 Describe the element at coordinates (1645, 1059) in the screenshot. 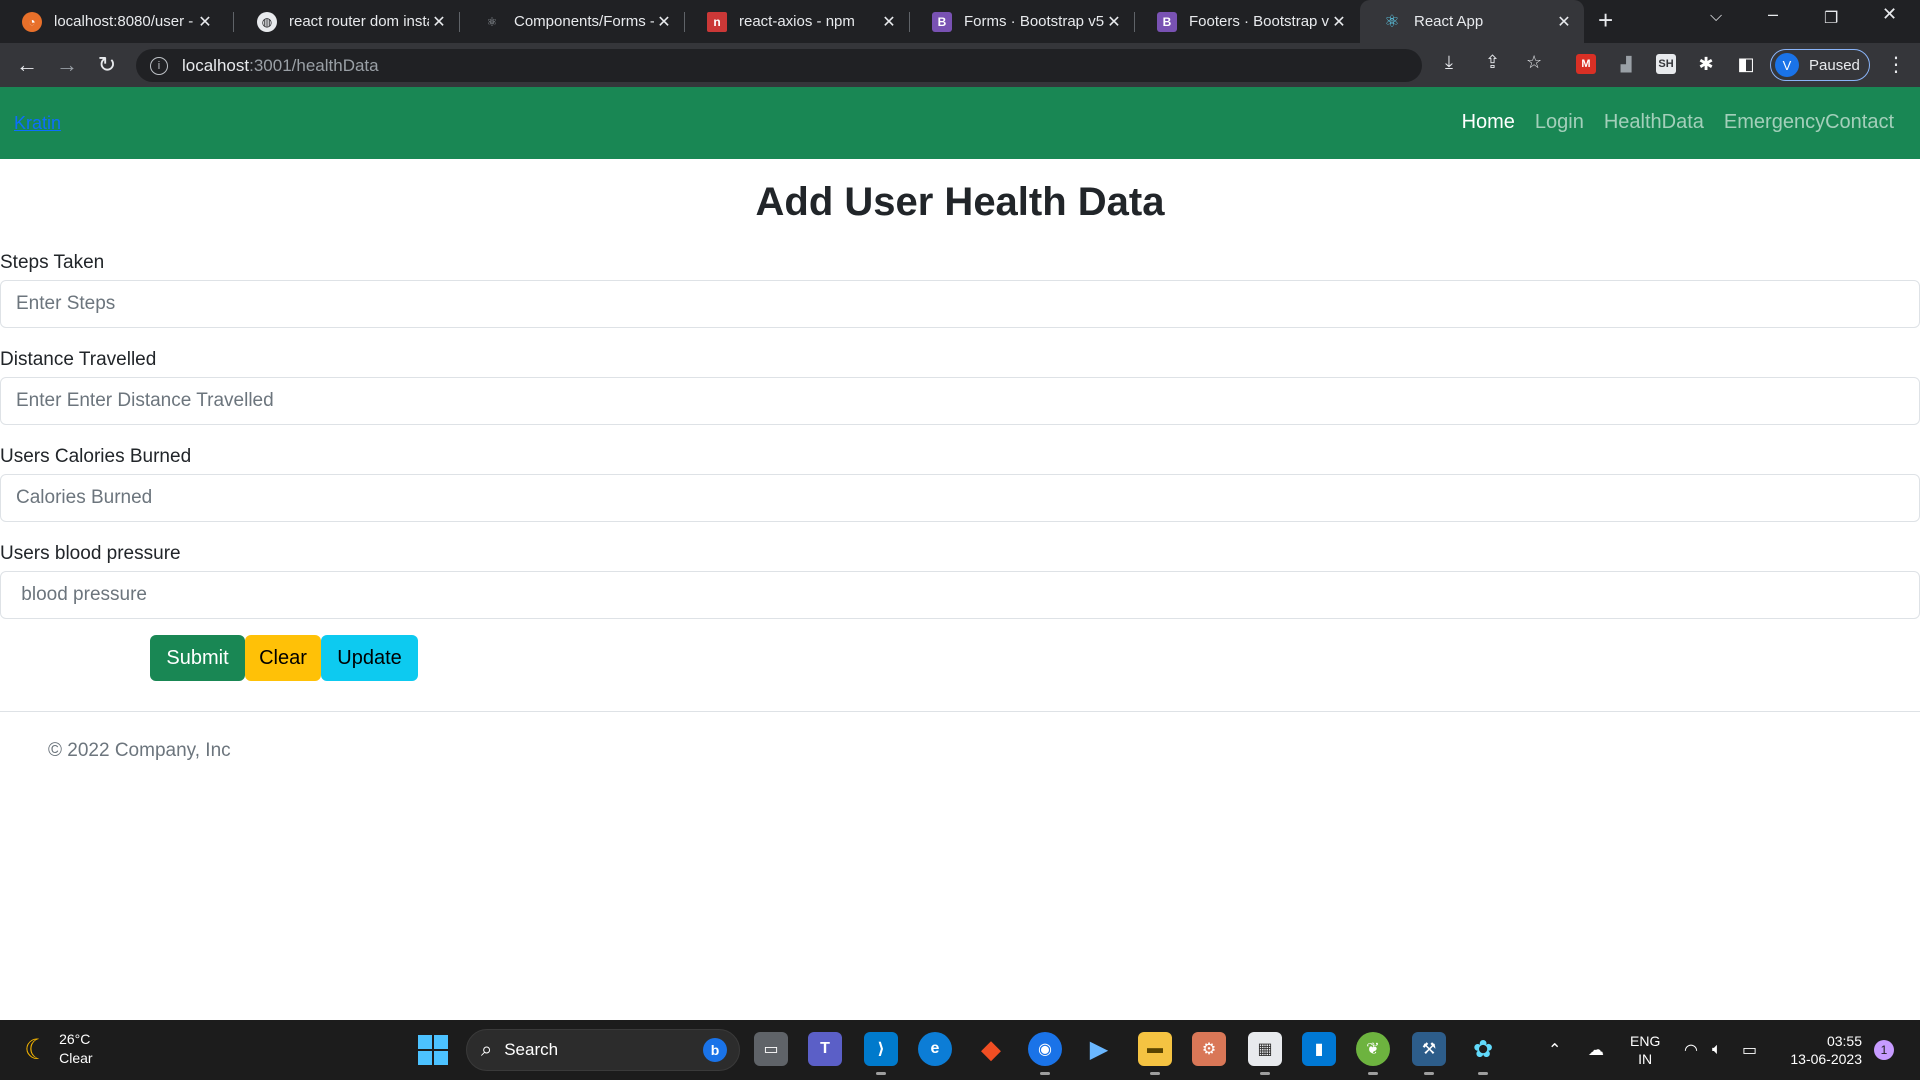

I see `region-code: IN` at that location.